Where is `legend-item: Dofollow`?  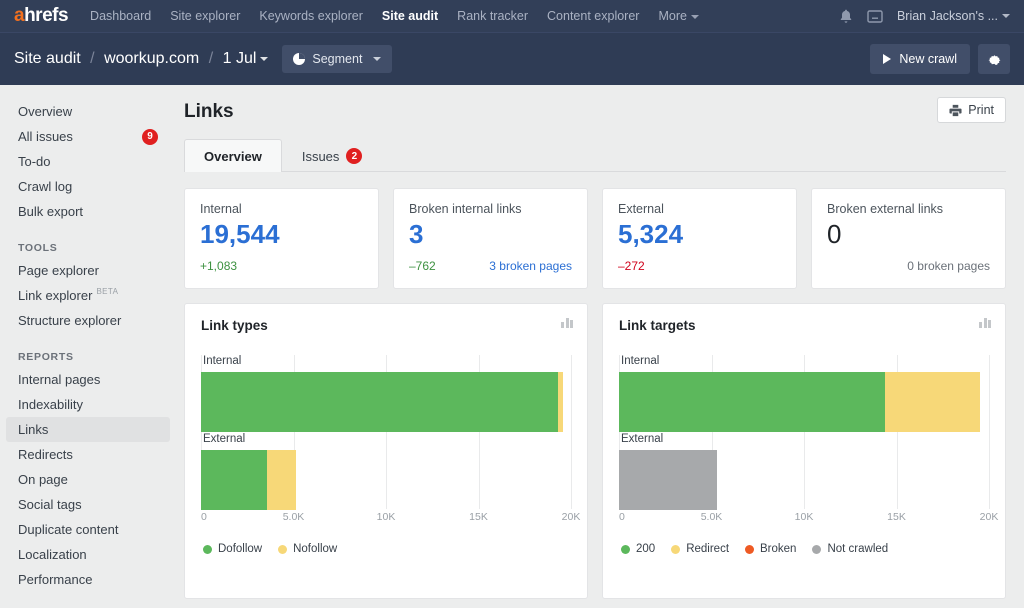 legend-item: Dofollow is located at coordinates (232, 549).